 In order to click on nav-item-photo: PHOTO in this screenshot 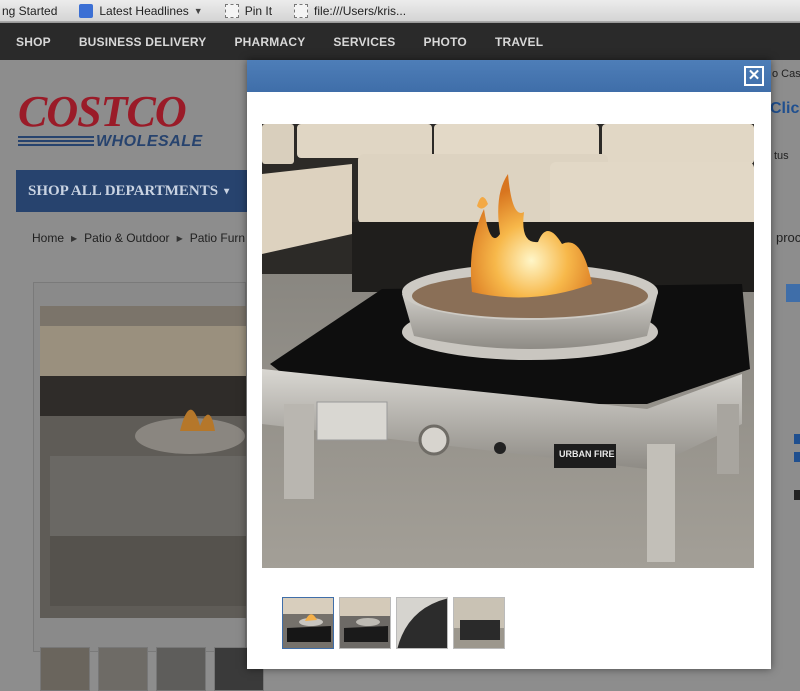, I will do `click(444, 42)`.